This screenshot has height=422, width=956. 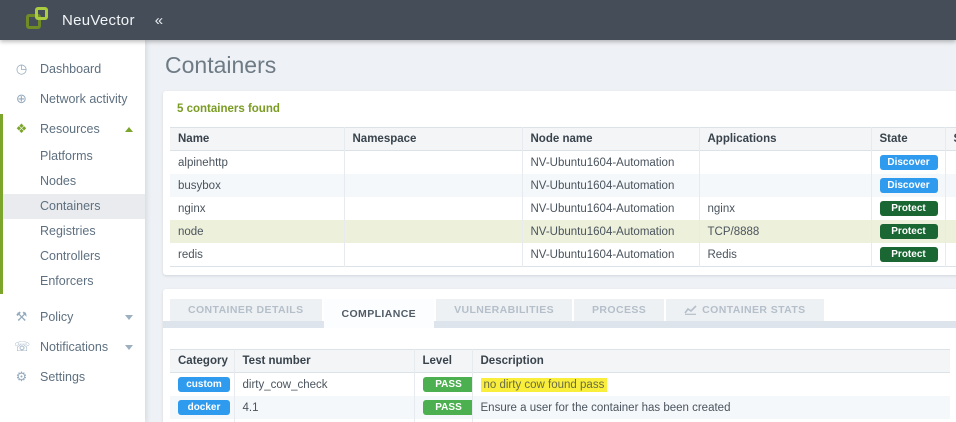 I want to click on tab-compliance: COMPLIANCE, so click(x=379, y=313).